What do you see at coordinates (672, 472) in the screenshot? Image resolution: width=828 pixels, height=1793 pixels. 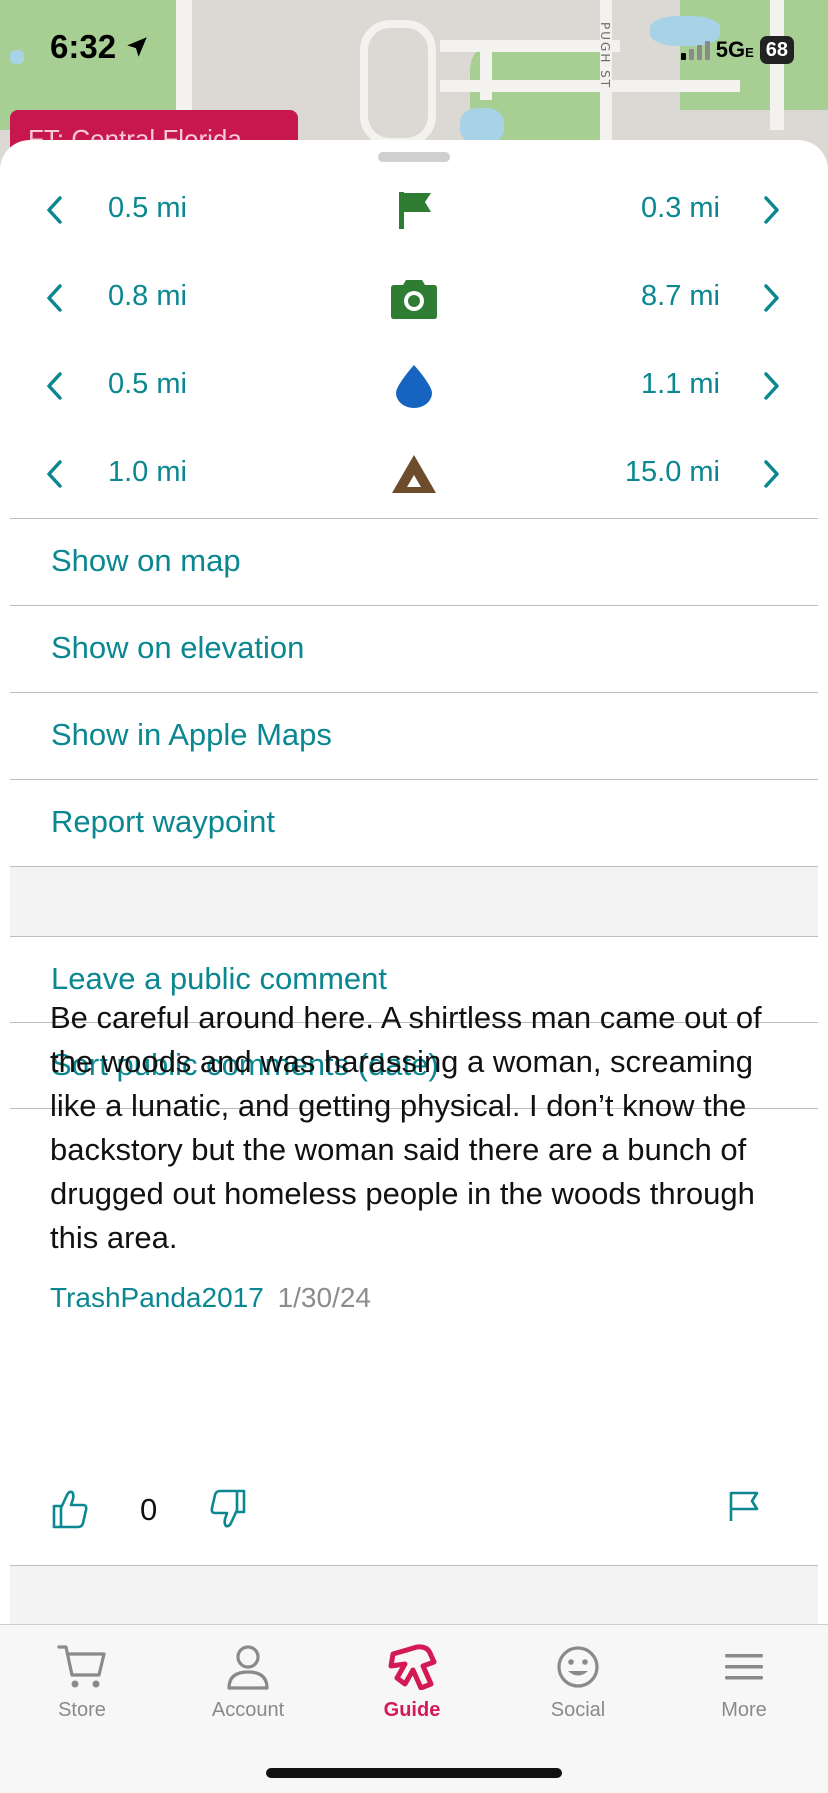 I see `next-distance: 15.0 mi` at bounding box center [672, 472].